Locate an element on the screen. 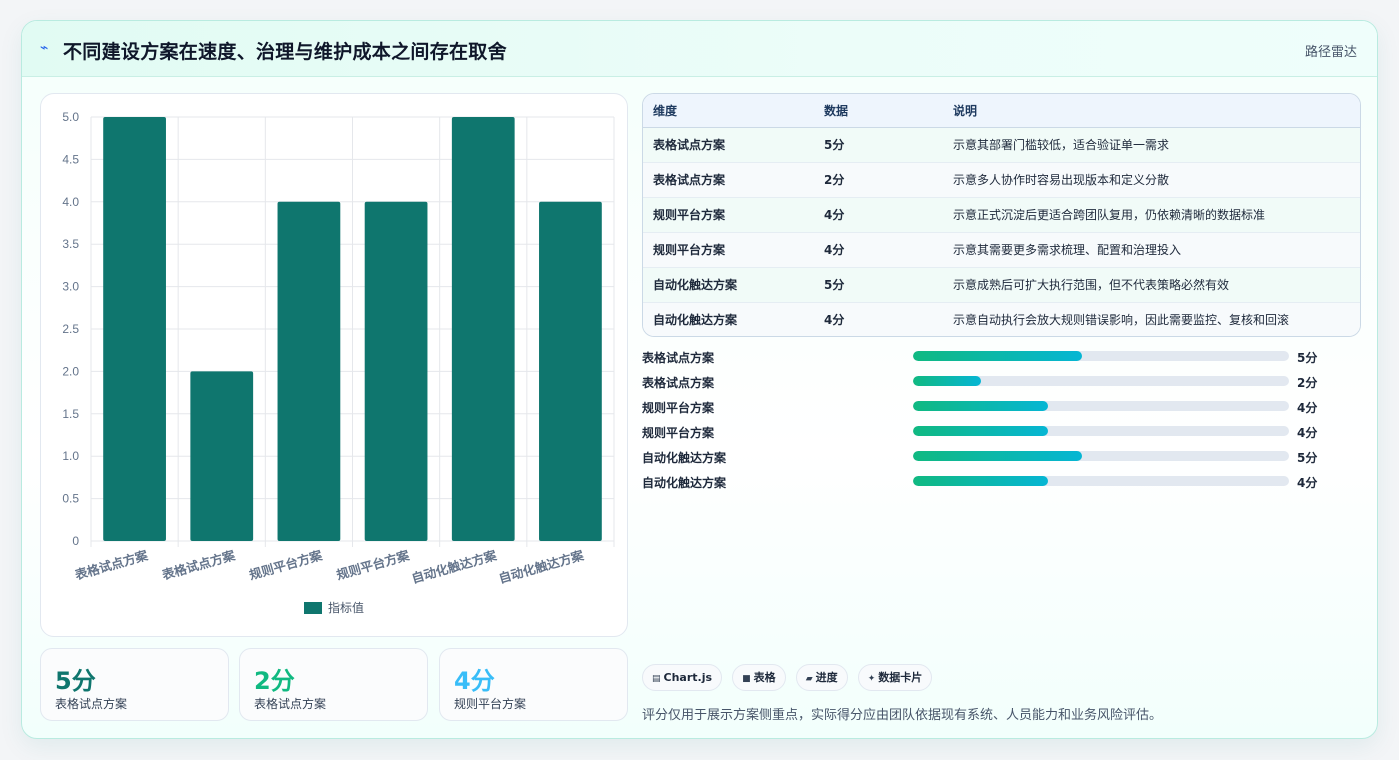 This screenshot has width=1399, height=760. x-tick-label: 表格试点方案 is located at coordinates (111, 565).